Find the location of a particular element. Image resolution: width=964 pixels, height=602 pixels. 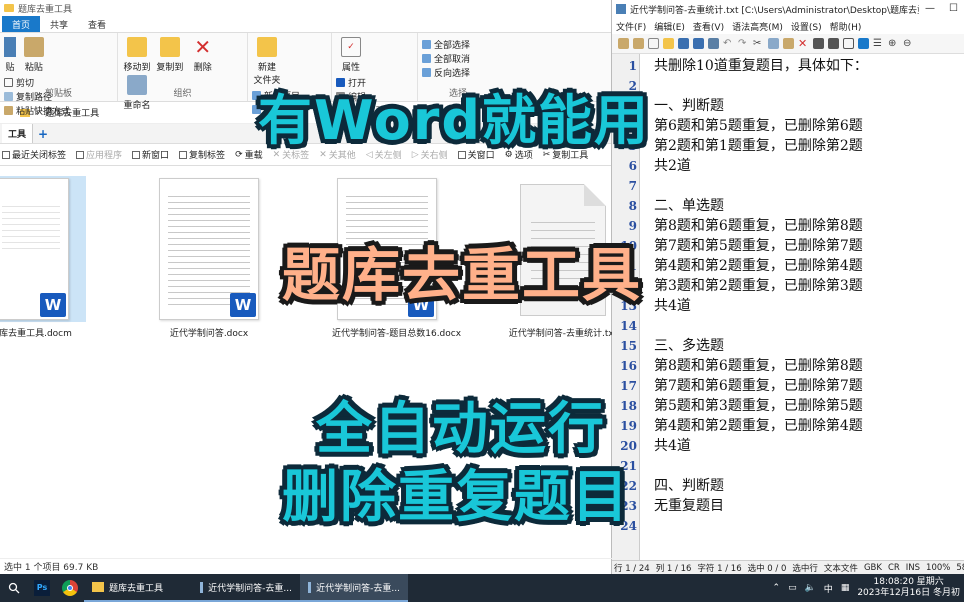

zoom-in-icon: ⊕ is located at coordinates (893, 43).